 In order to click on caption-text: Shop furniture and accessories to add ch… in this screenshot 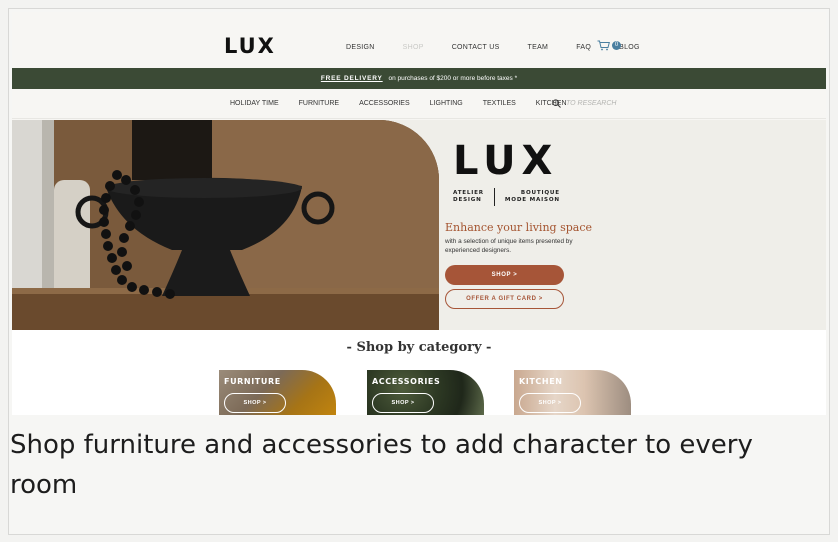, I will do `click(381, 465)`.